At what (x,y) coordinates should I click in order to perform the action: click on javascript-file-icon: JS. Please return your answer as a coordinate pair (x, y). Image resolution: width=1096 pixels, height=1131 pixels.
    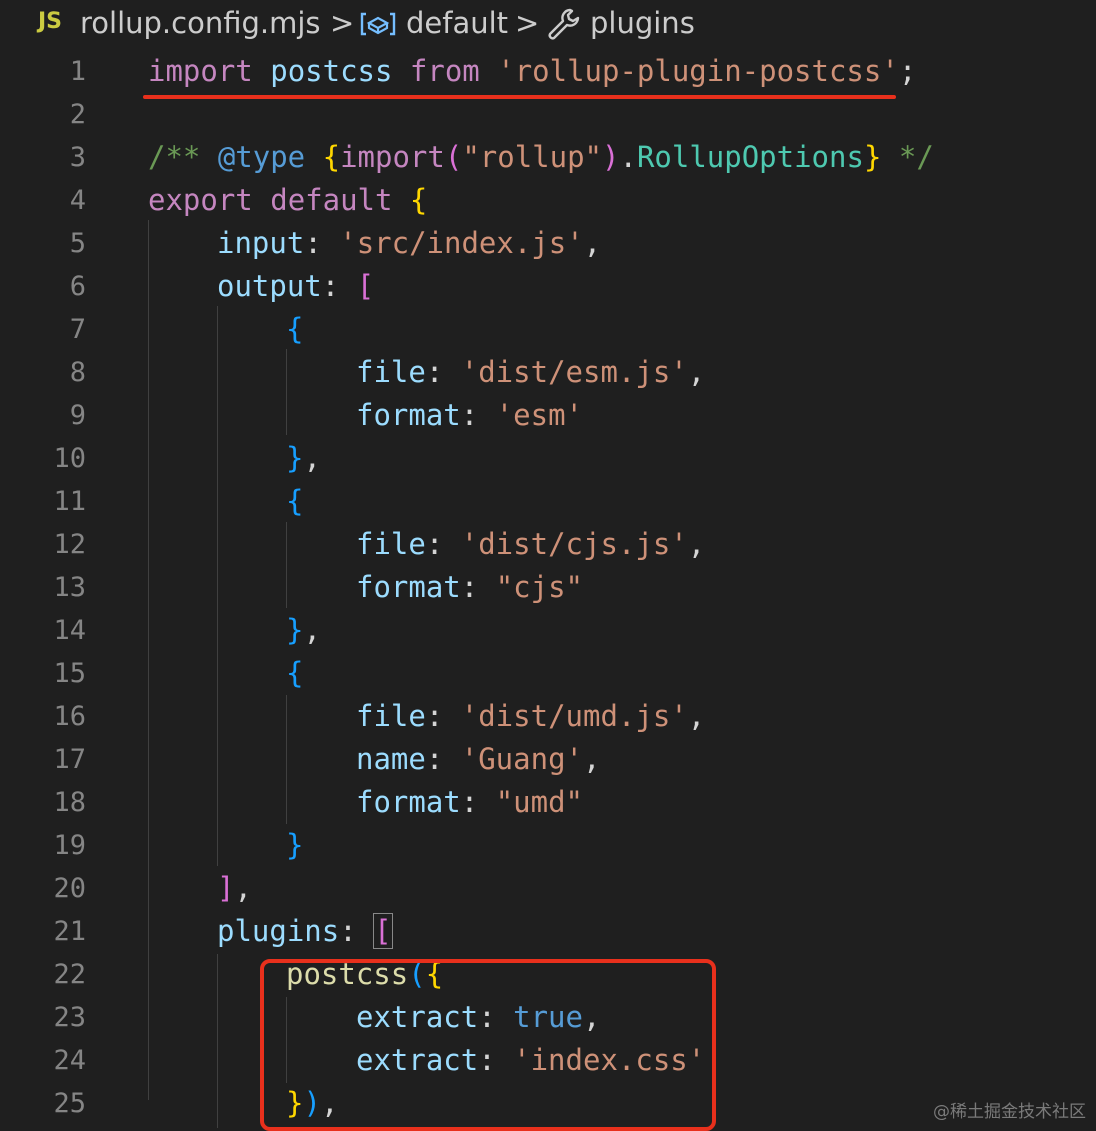
    Looking at the image, I should click on (50, 21).